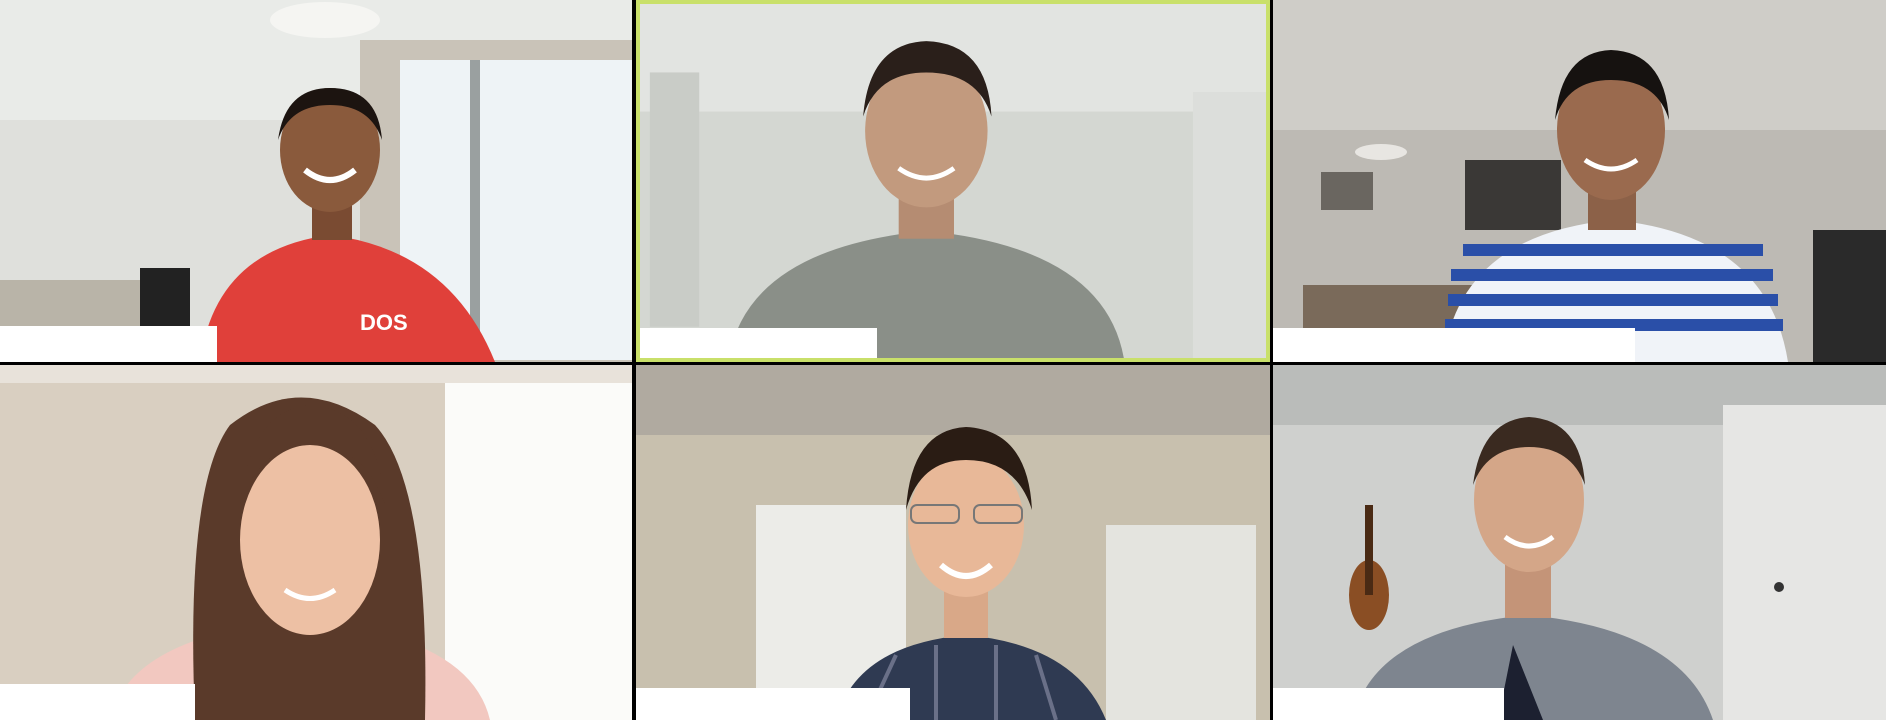 The height and width of the screenshot is (720, 1886). Describe the element at coordinates (384, 322) in the screenshot. I see `shirt-logo-text: DOS` at that location.